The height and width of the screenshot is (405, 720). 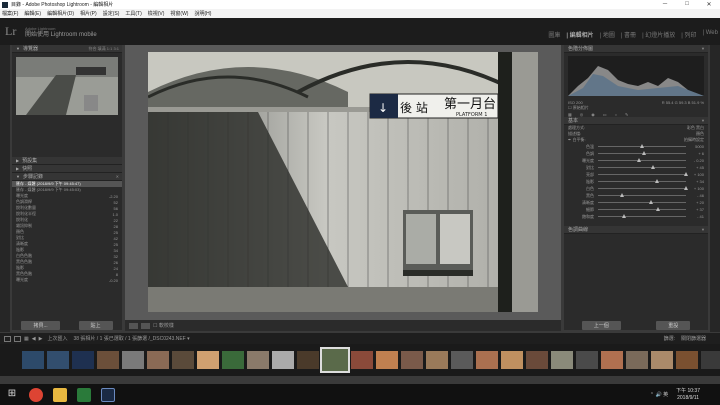 I want to click on clock: 下午 10:37 2018/9/11, so click(x=688, y=395).